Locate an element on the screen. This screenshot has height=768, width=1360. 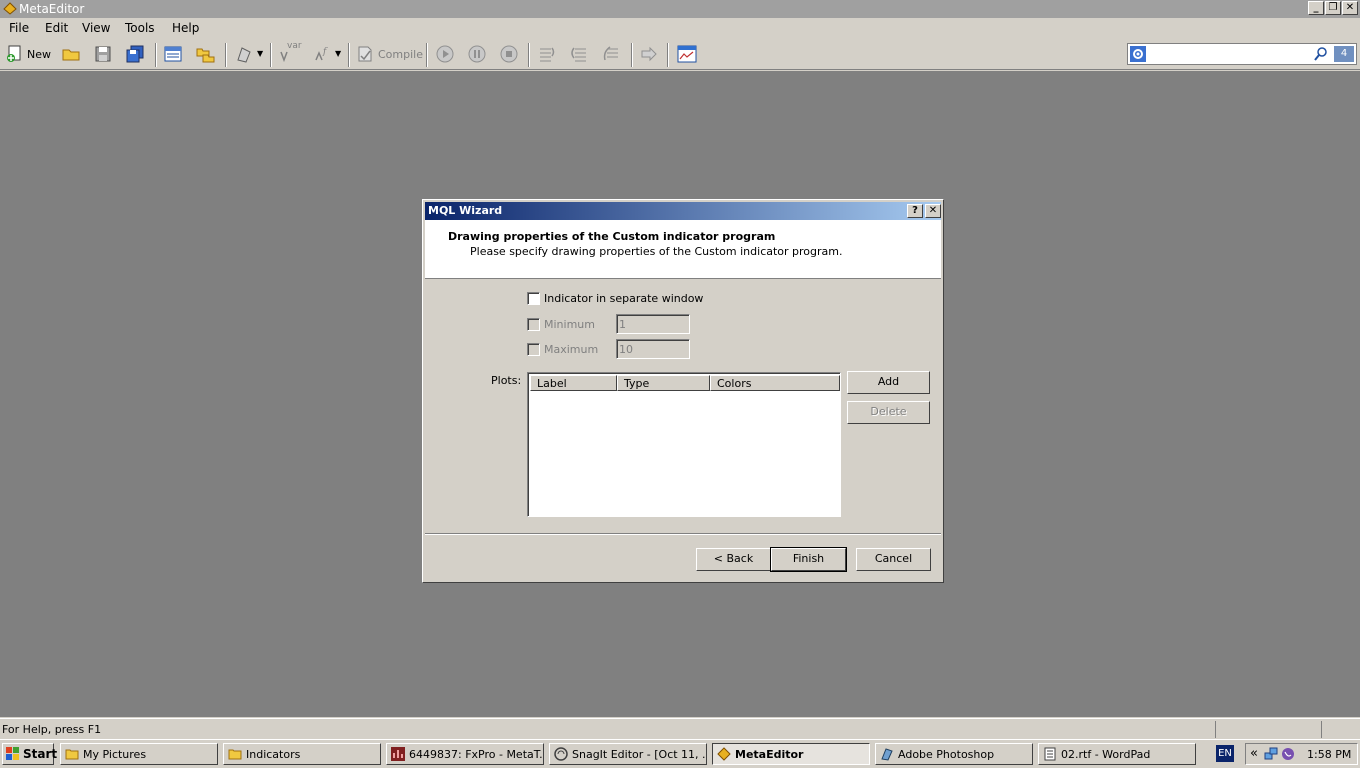
plots-list: Label Type Colors is located at coordinates (684, 444).